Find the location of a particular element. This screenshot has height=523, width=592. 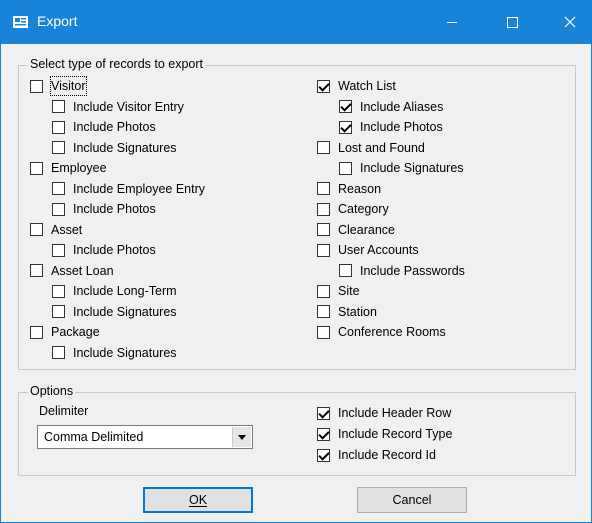

option-checkbox-include-record-type: Include Record Type is located at coordinates (384, 434).